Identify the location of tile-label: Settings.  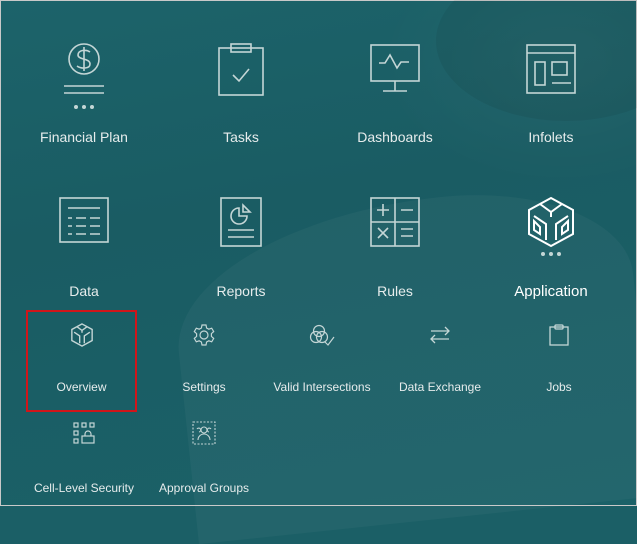
(204, 387).